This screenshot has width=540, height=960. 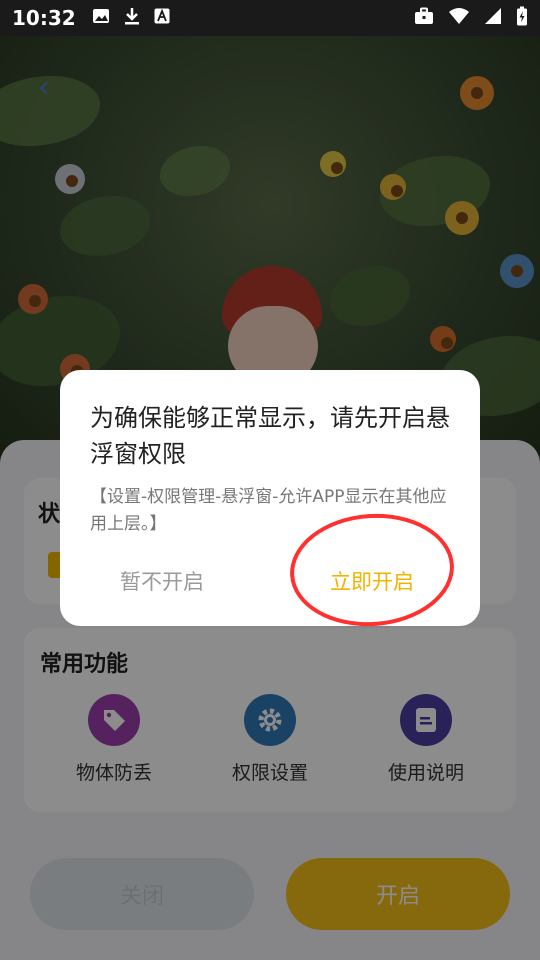 What do you see at coordinates (162, 18) in the screenshot?
I see `text-icon` at bounding box center [162, 18].